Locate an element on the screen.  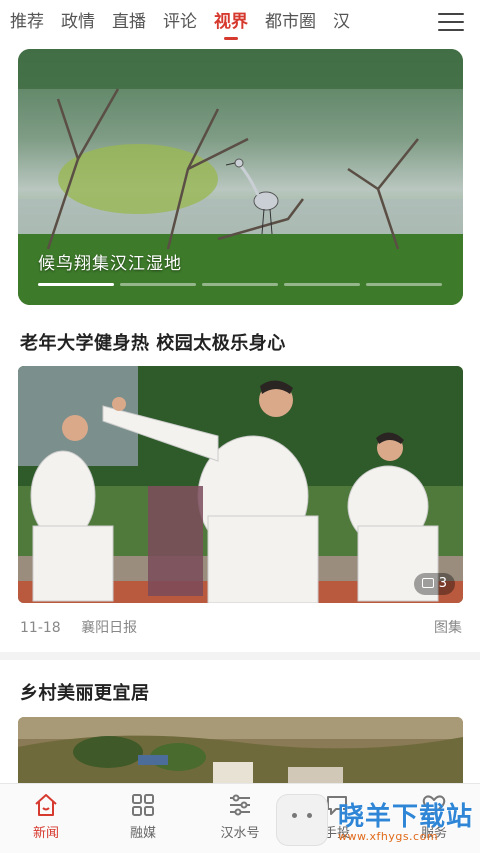
tab-live: 直播 is located at coordinates (129, 22).